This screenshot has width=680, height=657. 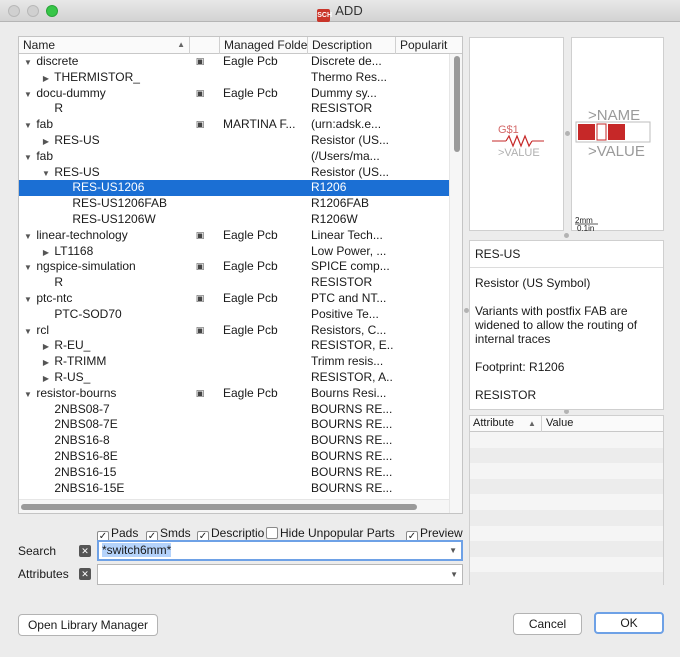 What do you see at coordinates (105, 394) in the screenshot?
I see `row-name-cell: ▼ resistor-bourns` at bounding box center [105, 394].